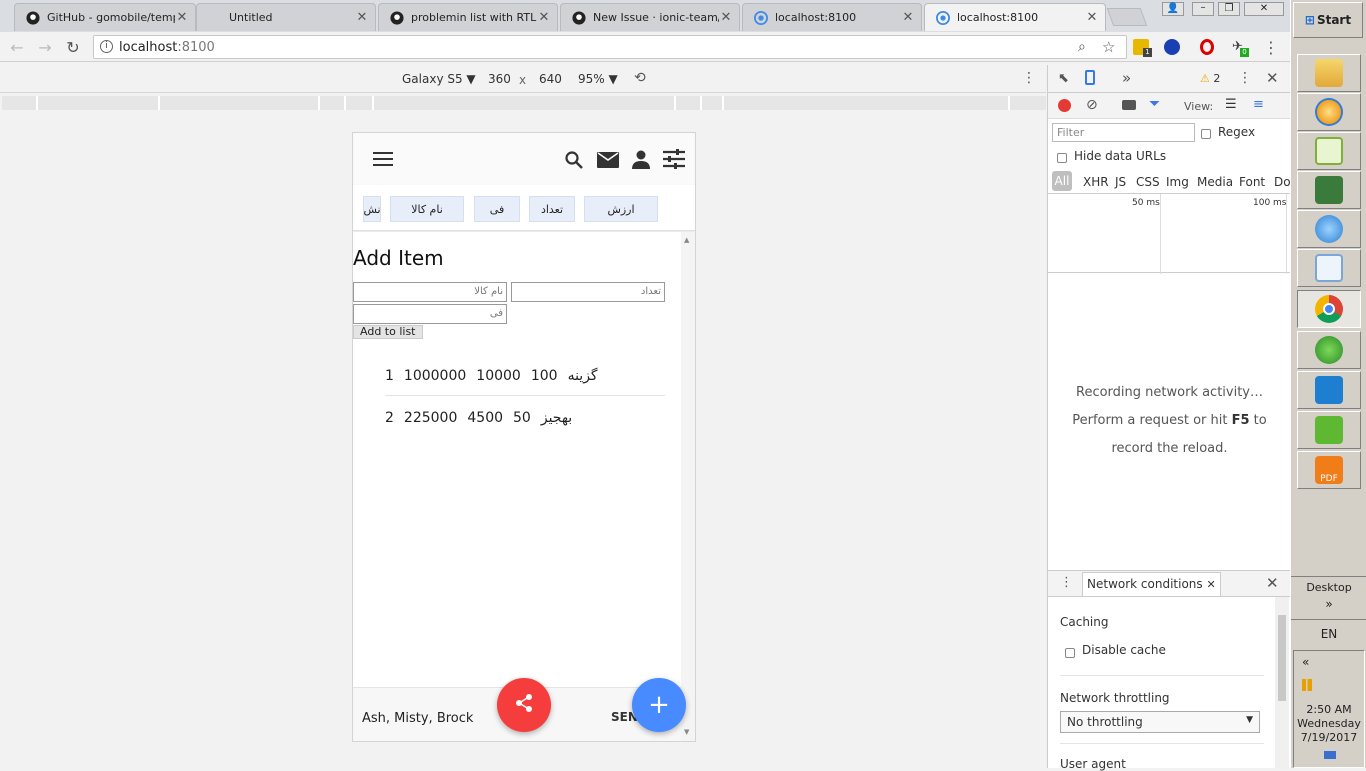 The height and width of the screenshot is (771, 1366). Describe the element at coordinates (1329, 229) in the screenshot. I see `taskbar-network` at that location.